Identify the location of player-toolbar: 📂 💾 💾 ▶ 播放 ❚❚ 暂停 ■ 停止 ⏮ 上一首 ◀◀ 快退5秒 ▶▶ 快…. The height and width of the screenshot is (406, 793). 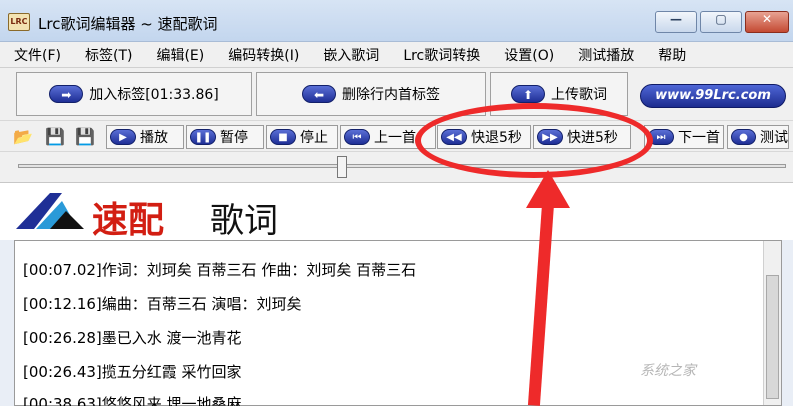
(396, 136).